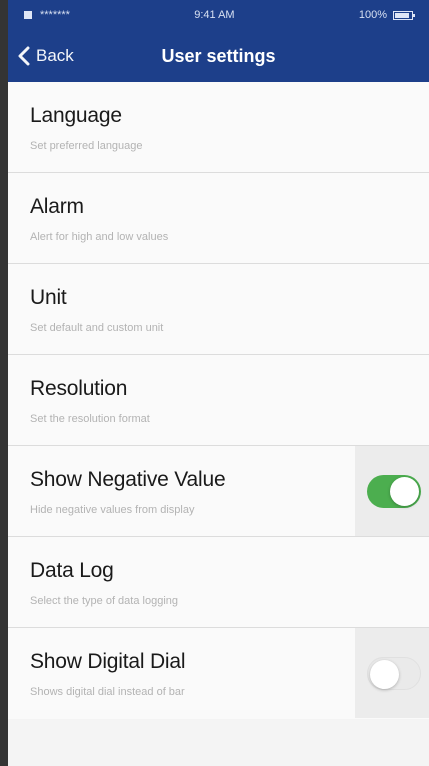 The width and height of the screenshot is (429, 766). I want to click on status-right: 100%, so click(386, 15).